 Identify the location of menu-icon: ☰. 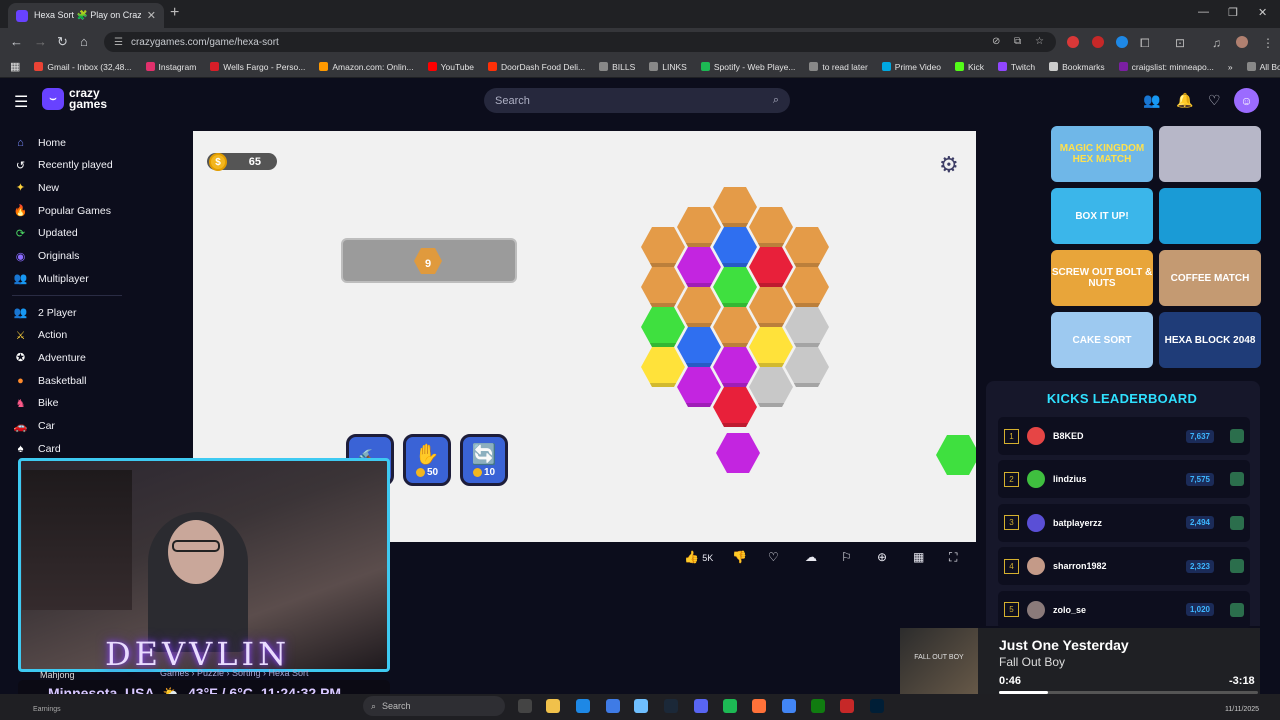
(21, 102).